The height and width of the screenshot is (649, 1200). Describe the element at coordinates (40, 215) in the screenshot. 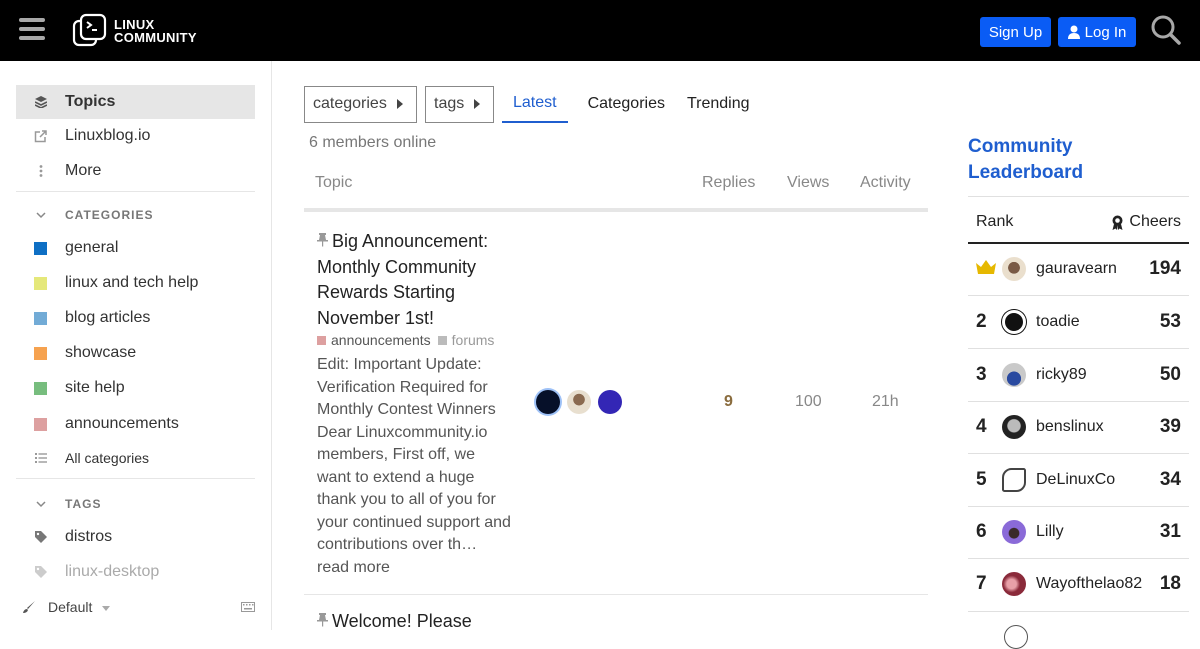

I see `chevron-down-icon` at that location.